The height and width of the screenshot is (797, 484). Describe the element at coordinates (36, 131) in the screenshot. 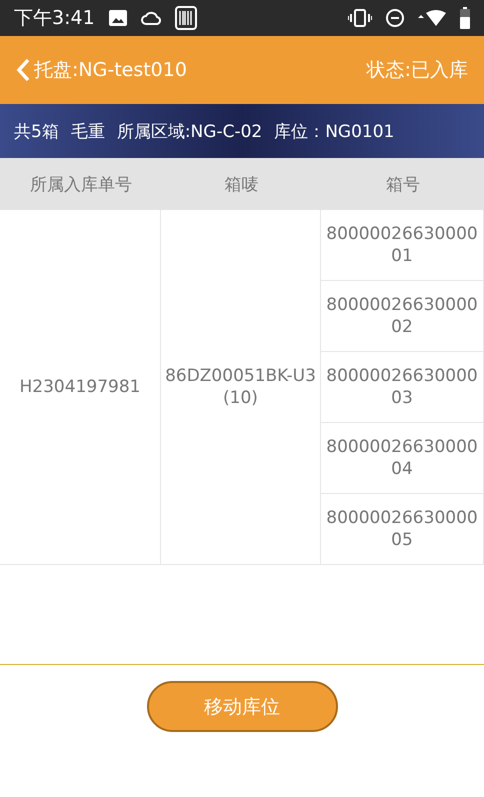

I see `box-count: 共5箱` at that location.